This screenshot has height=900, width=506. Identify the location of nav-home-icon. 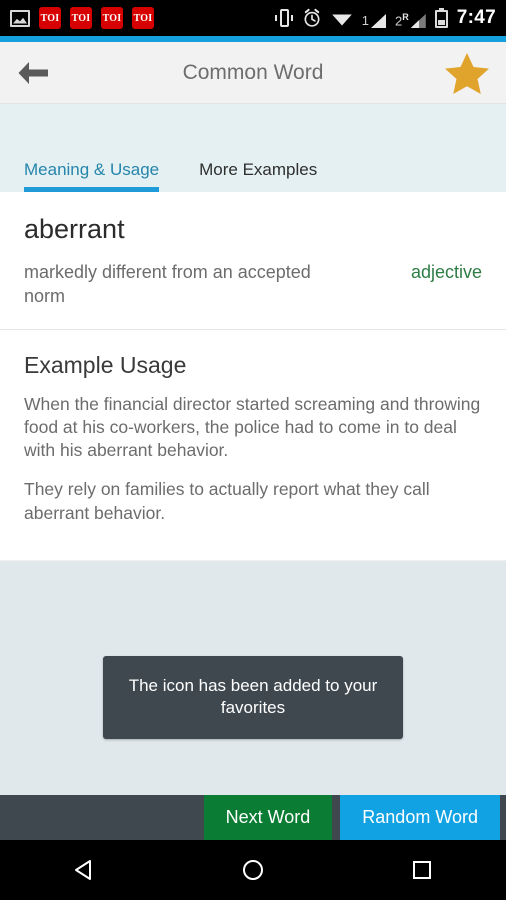
(252, 870).